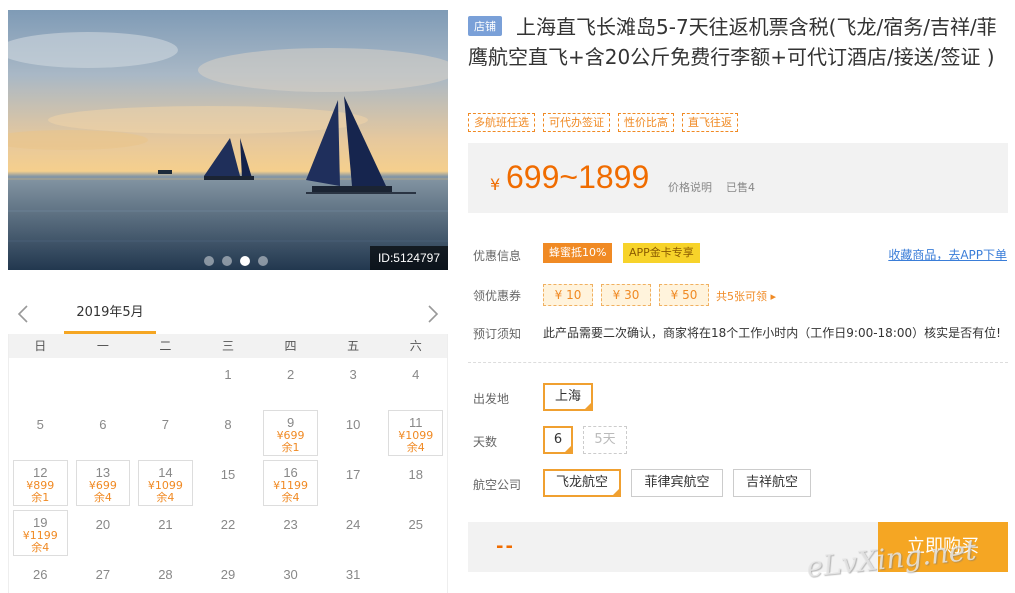  I want to click on weekday-header: 四, so click(290, 346).